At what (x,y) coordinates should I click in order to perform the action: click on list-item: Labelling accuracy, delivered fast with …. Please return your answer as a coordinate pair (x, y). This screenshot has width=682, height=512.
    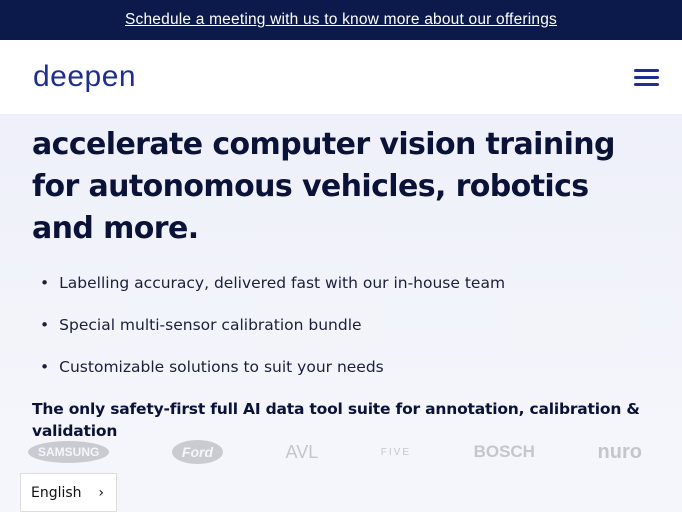
    Looking at the image, I should click on (341, 283).